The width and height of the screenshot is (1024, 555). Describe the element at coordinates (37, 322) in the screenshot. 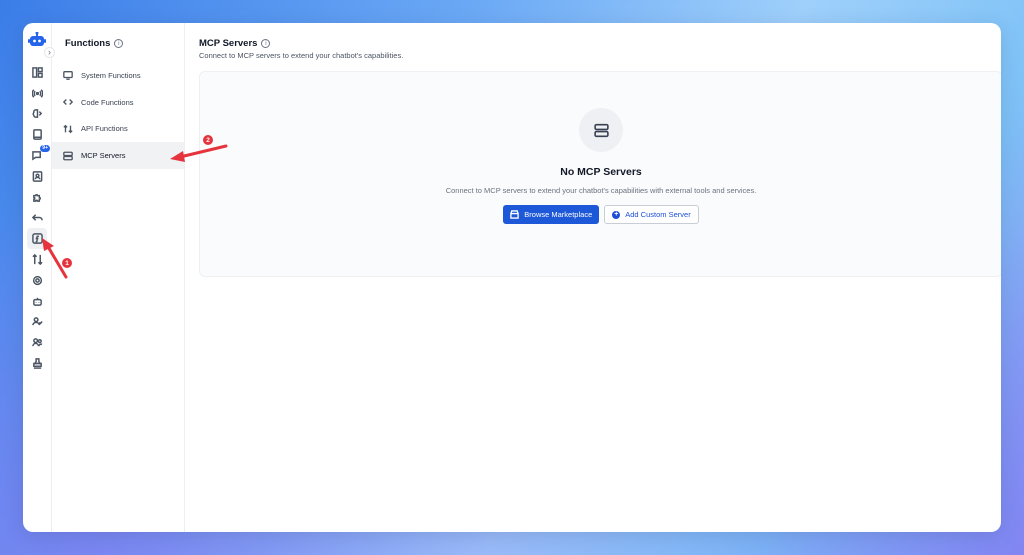

I see `user-check-icon` at that location.